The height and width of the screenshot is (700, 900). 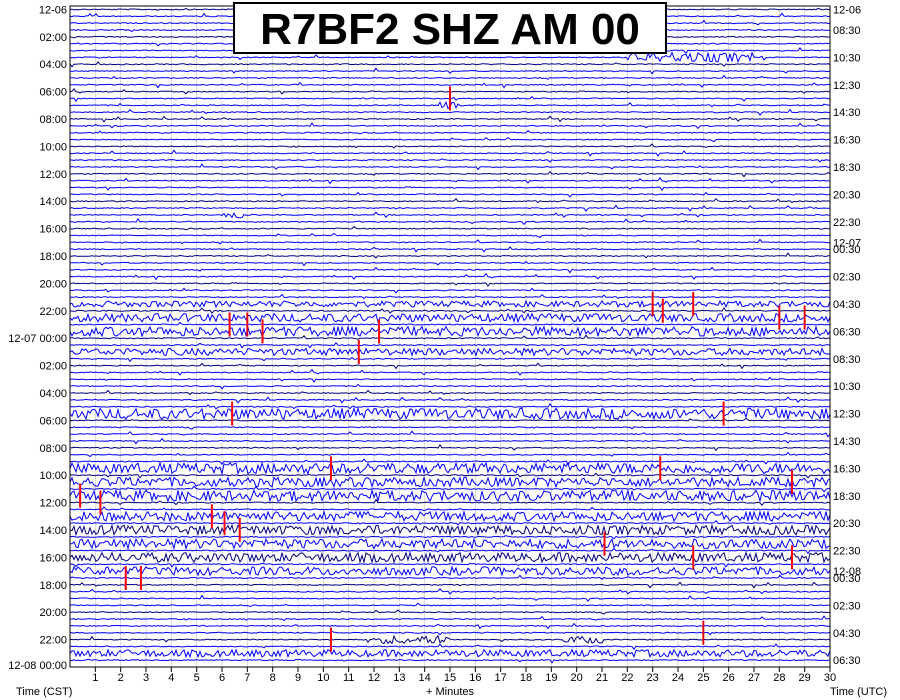 What do you see at coordinates (754, 678) in the screenshot?
I see `x-tick-label: 27` at bounding box center [754, 678].